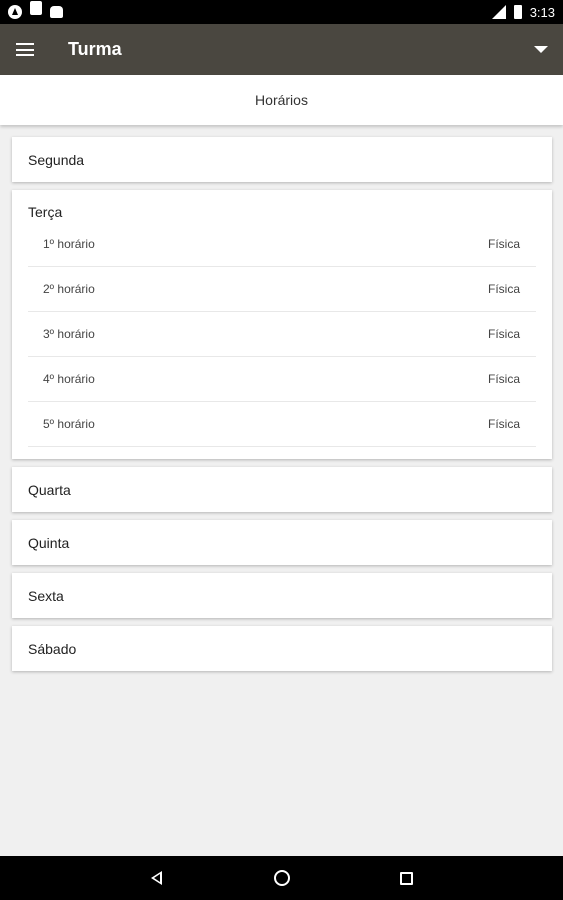 The width and height of the screenshot is (563, 900). What do you see at coordinates (517, 12) in the screenshot?
I see `battery-icon` at bounding box center [517, 12].